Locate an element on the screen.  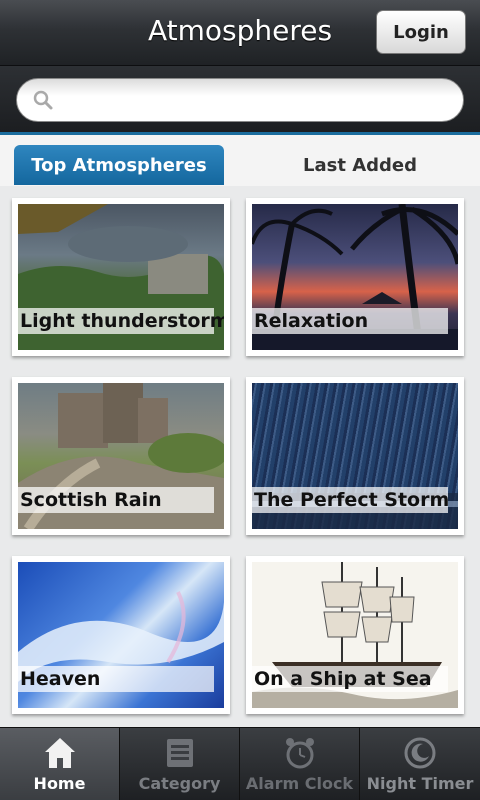
tile-label: Relaxation is located at coordinates (350, 321).